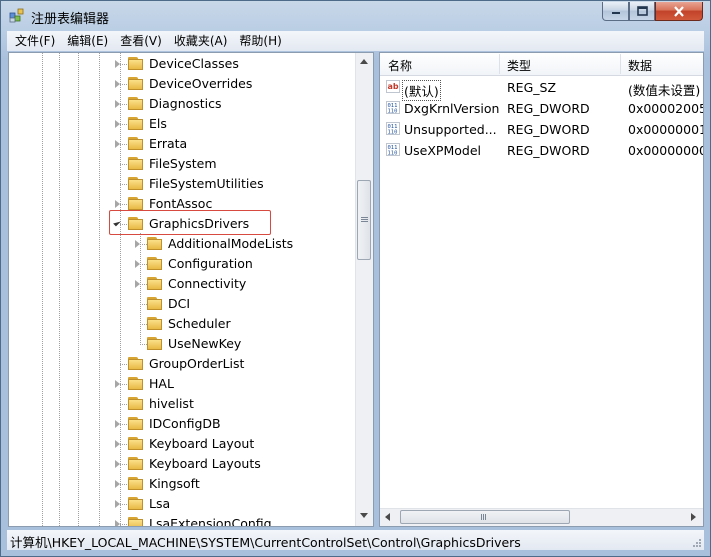 The height and width of the screenshot is (557, 711). Describe the element at coordinates (179, 384) in the screenshot. I see `tree-node: HAL` at that location.